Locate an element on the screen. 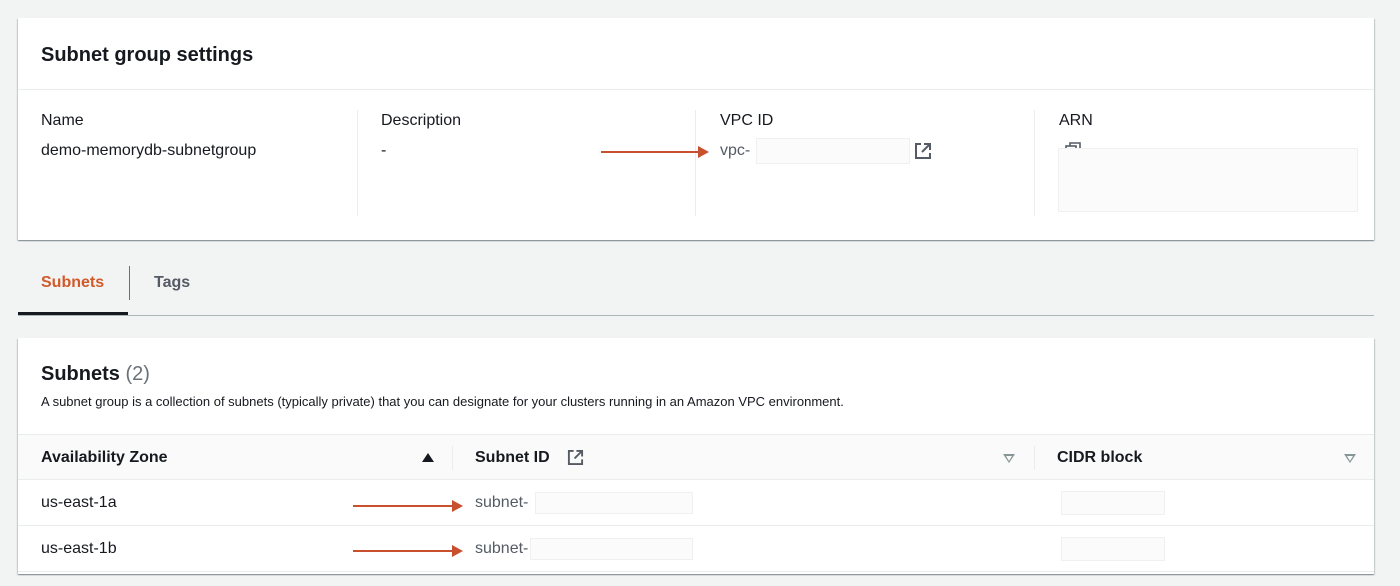  column-header-availability-zone: Availability Zone is located at coordinates (104, 458).